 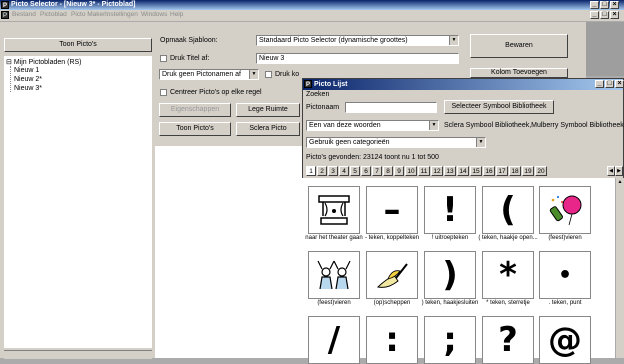 I want to click on tab-page-20: 20, so click(x=541, y=171).